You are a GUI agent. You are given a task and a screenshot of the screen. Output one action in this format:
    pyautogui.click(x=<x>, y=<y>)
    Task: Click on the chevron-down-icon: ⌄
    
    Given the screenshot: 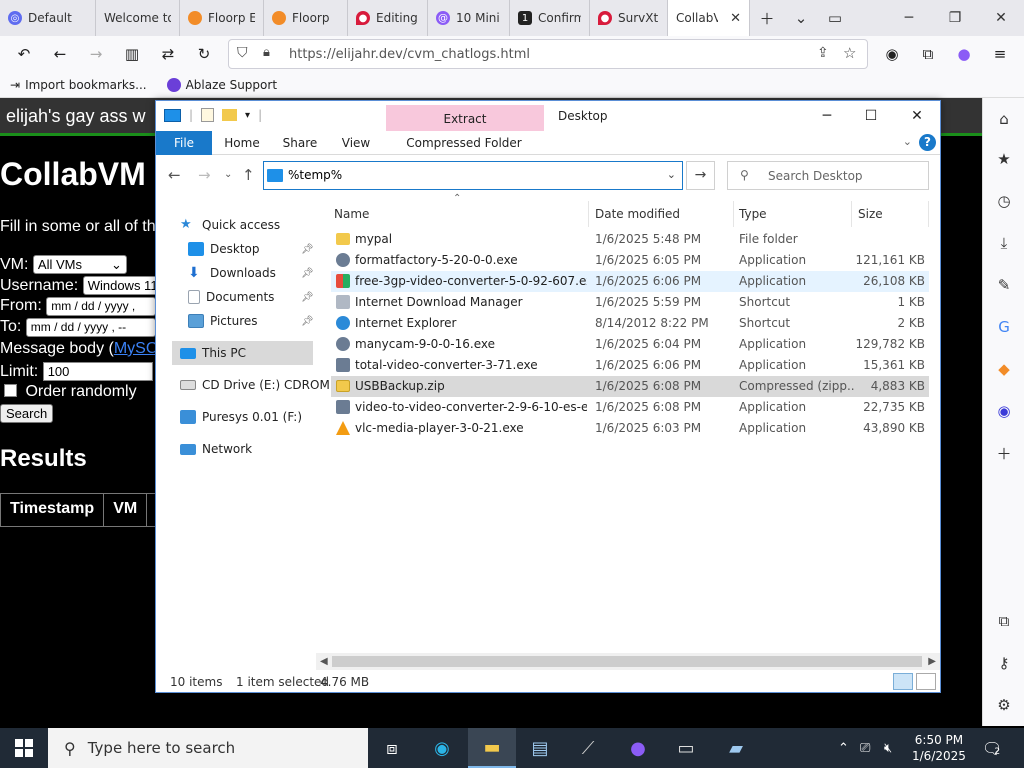 What is the action you would take?
    pyautogui.click(x=801, y=18)
    